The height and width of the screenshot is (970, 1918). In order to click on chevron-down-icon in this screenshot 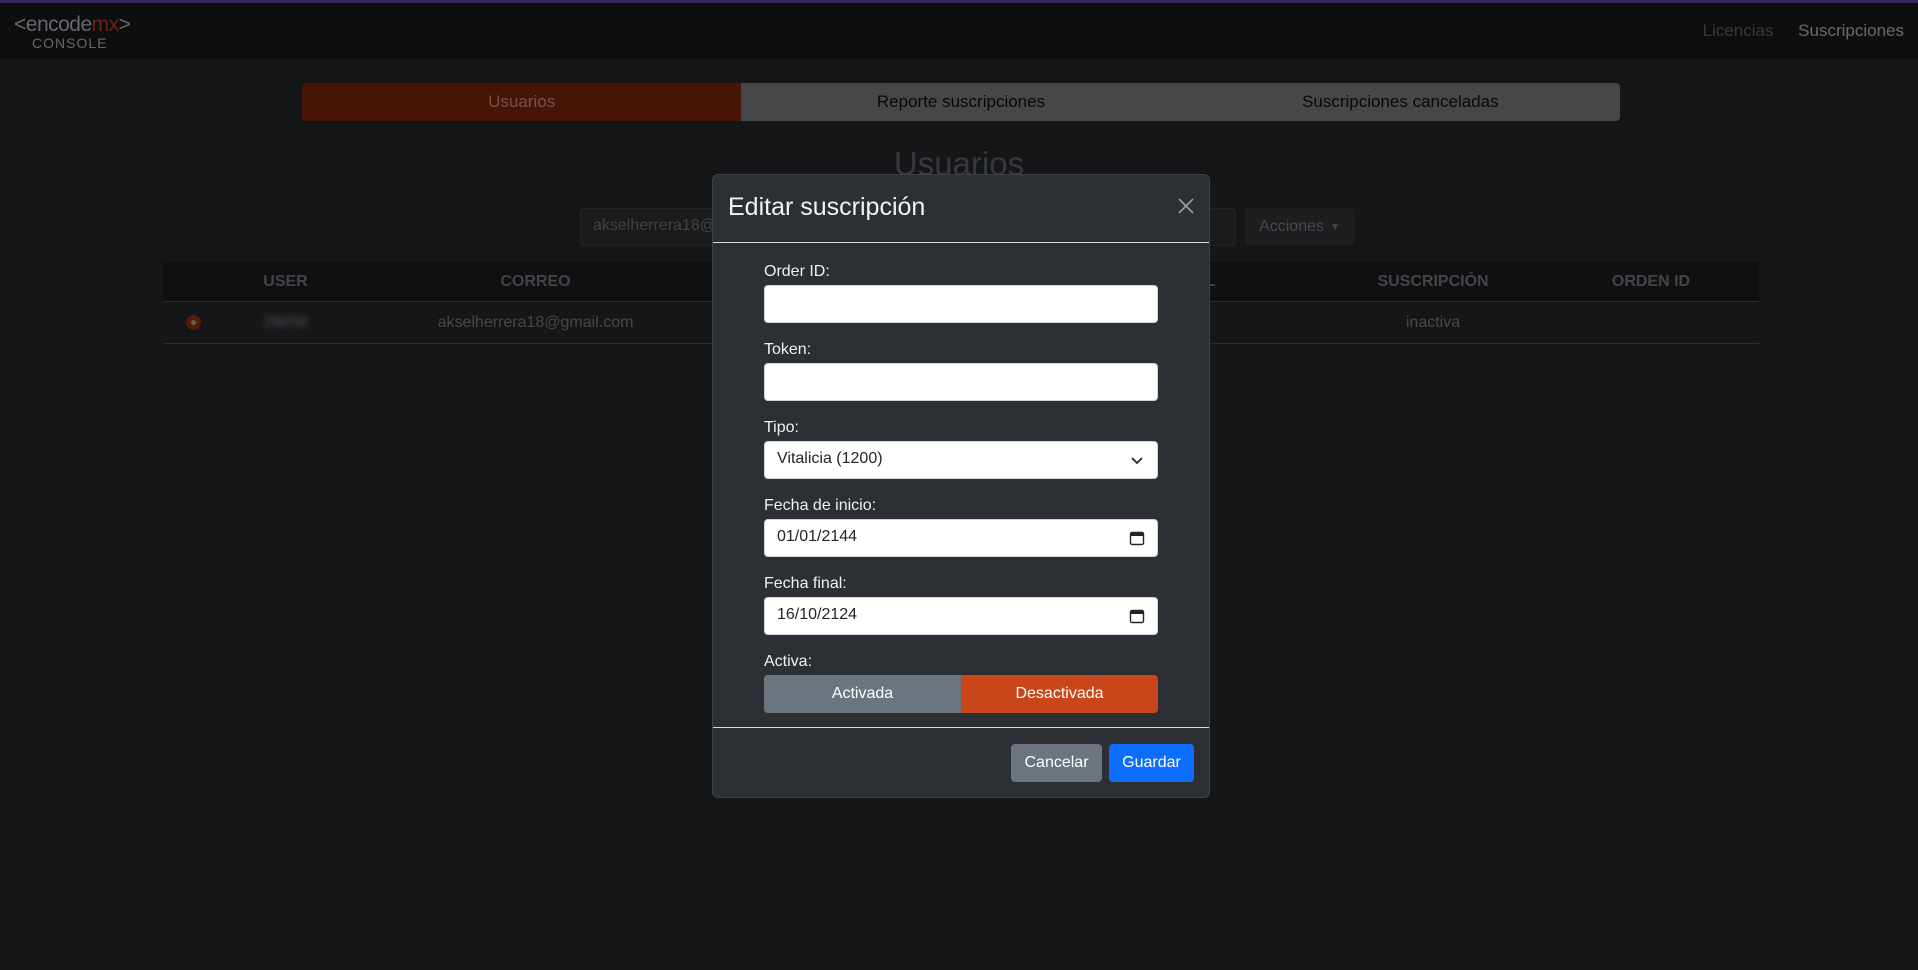, I will do `click(1137, 461)`.